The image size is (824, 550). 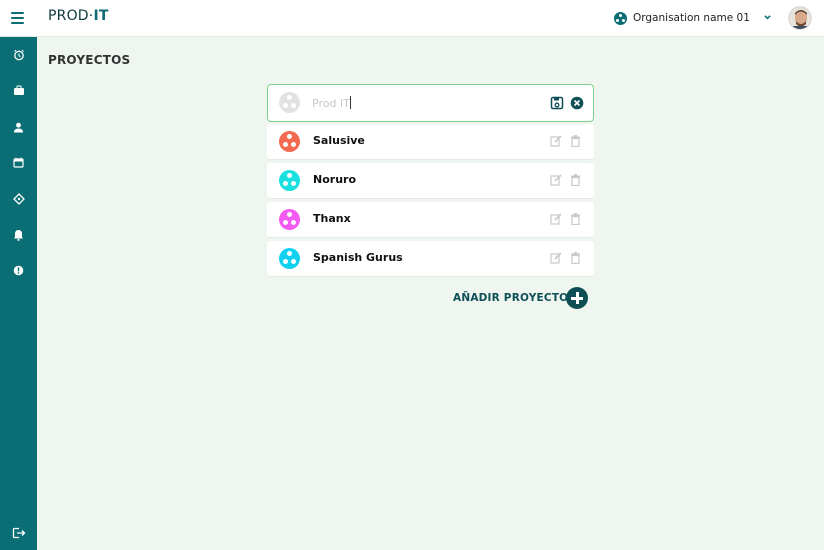 I want to click on app-logo: PROD·IT, so click(x=78, y=16).